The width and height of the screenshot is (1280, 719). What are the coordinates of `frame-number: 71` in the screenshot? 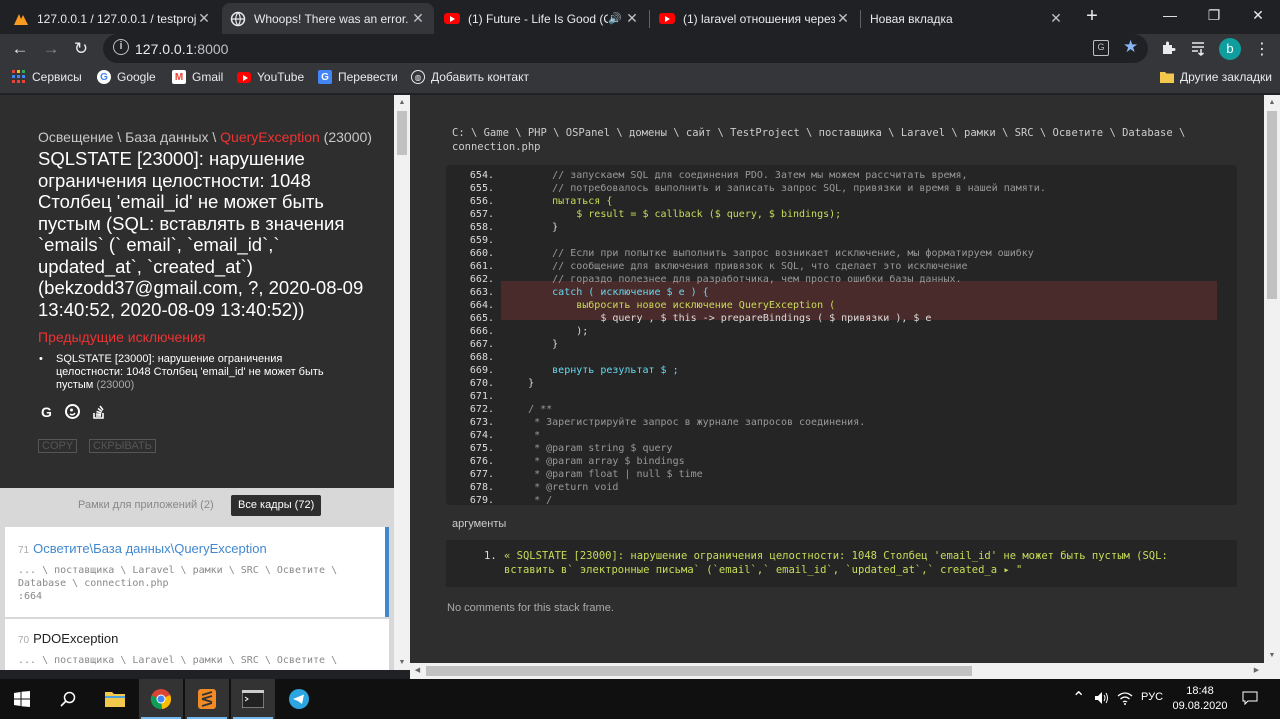 It's located at (24, 550).